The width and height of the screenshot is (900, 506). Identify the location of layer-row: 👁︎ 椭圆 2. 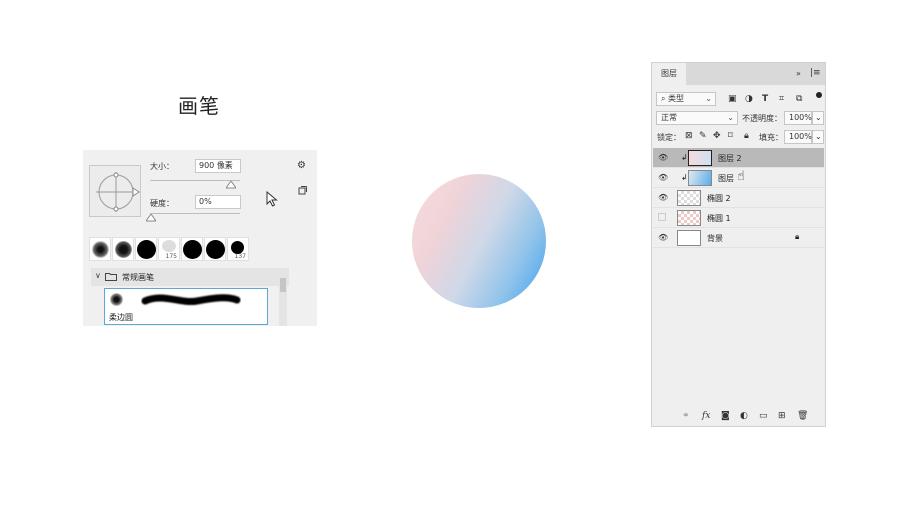
(738, 198).